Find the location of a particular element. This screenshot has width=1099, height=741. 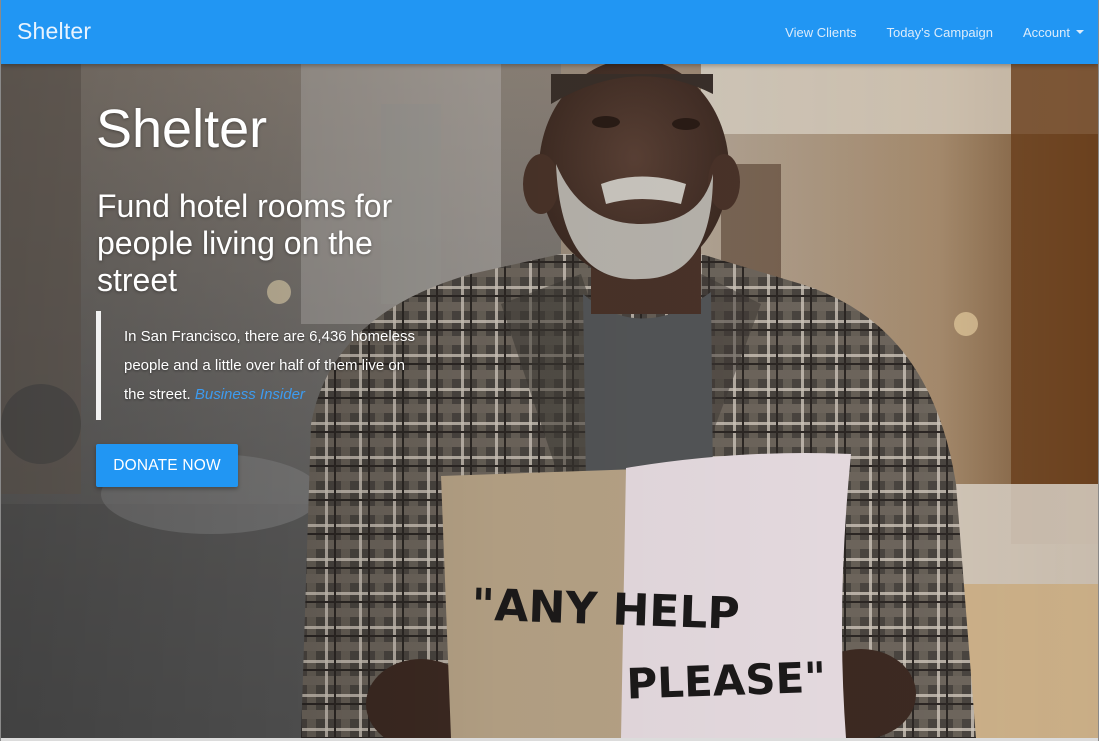

nav-links: View Clients Today's Campaign Account is located at coordinates (919, 32).